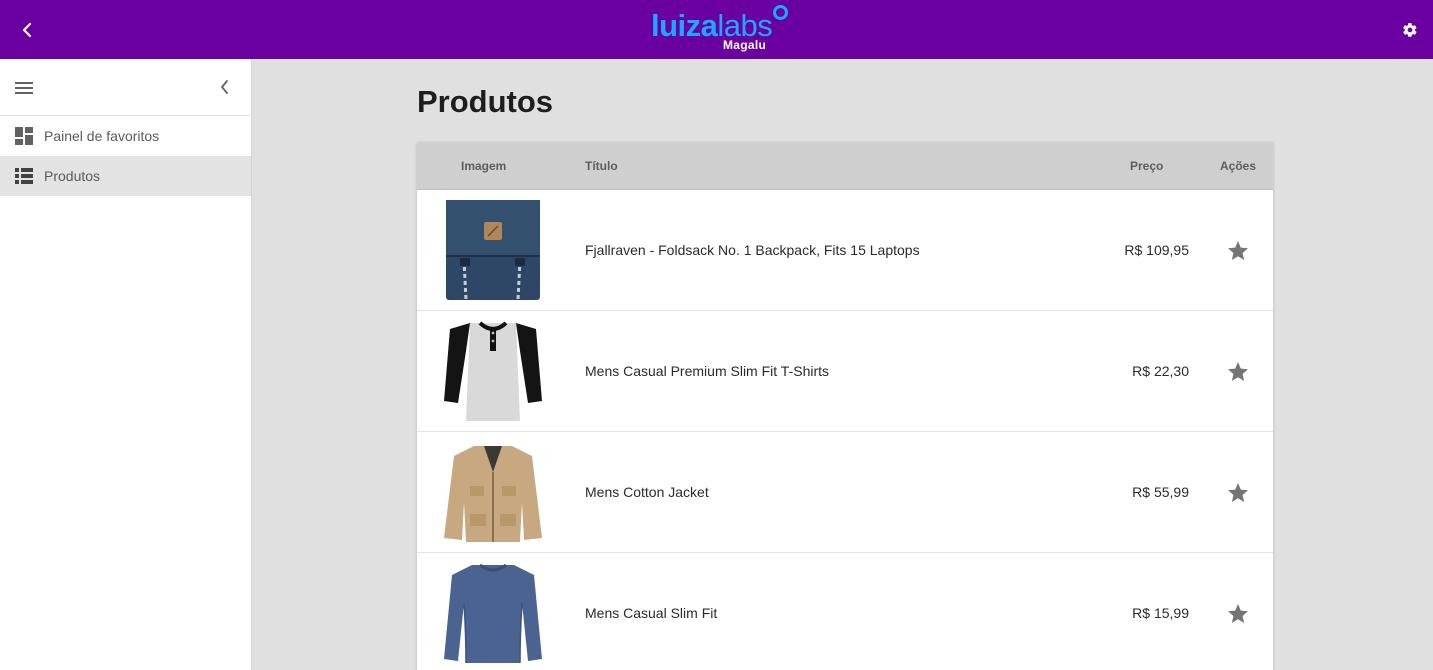 The width and height of the screenshot is (1433, 670). What do you see at coordinates (1160, 613) in the screenshot?
I see `product-price: R$ 15,99` at bounding box center [1160, 613].